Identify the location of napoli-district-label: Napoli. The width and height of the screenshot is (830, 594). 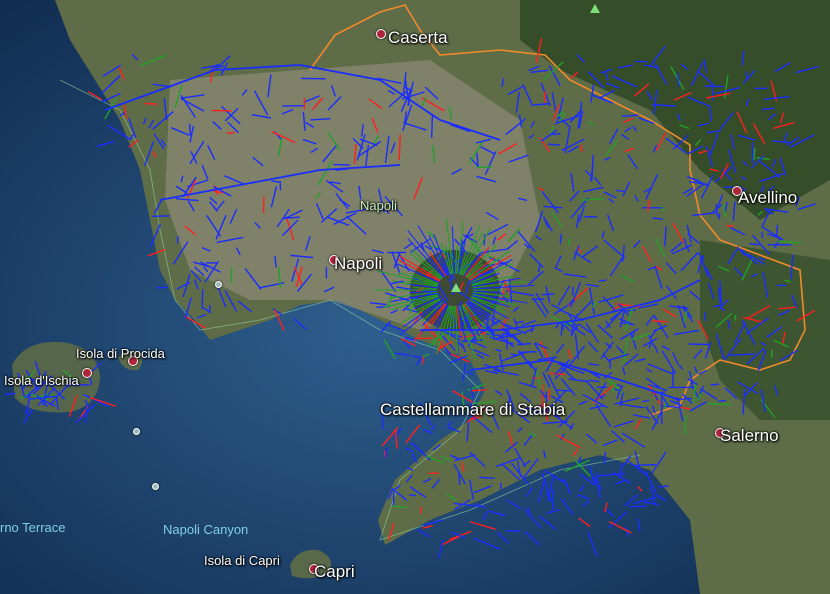
(378, 205).